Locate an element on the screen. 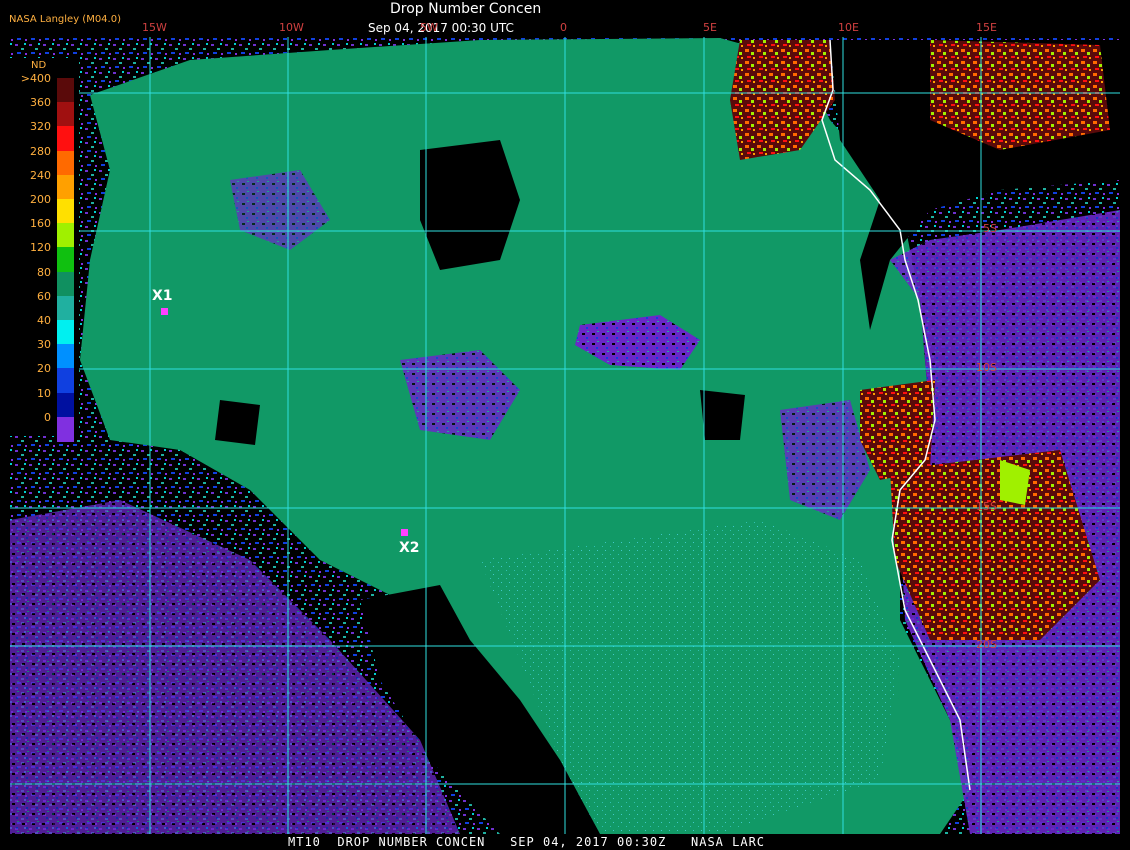 Image resolution: width=1130 pixels, height=850 pixels. lon-label-15e: 15E is located at coordinates (986, 27).